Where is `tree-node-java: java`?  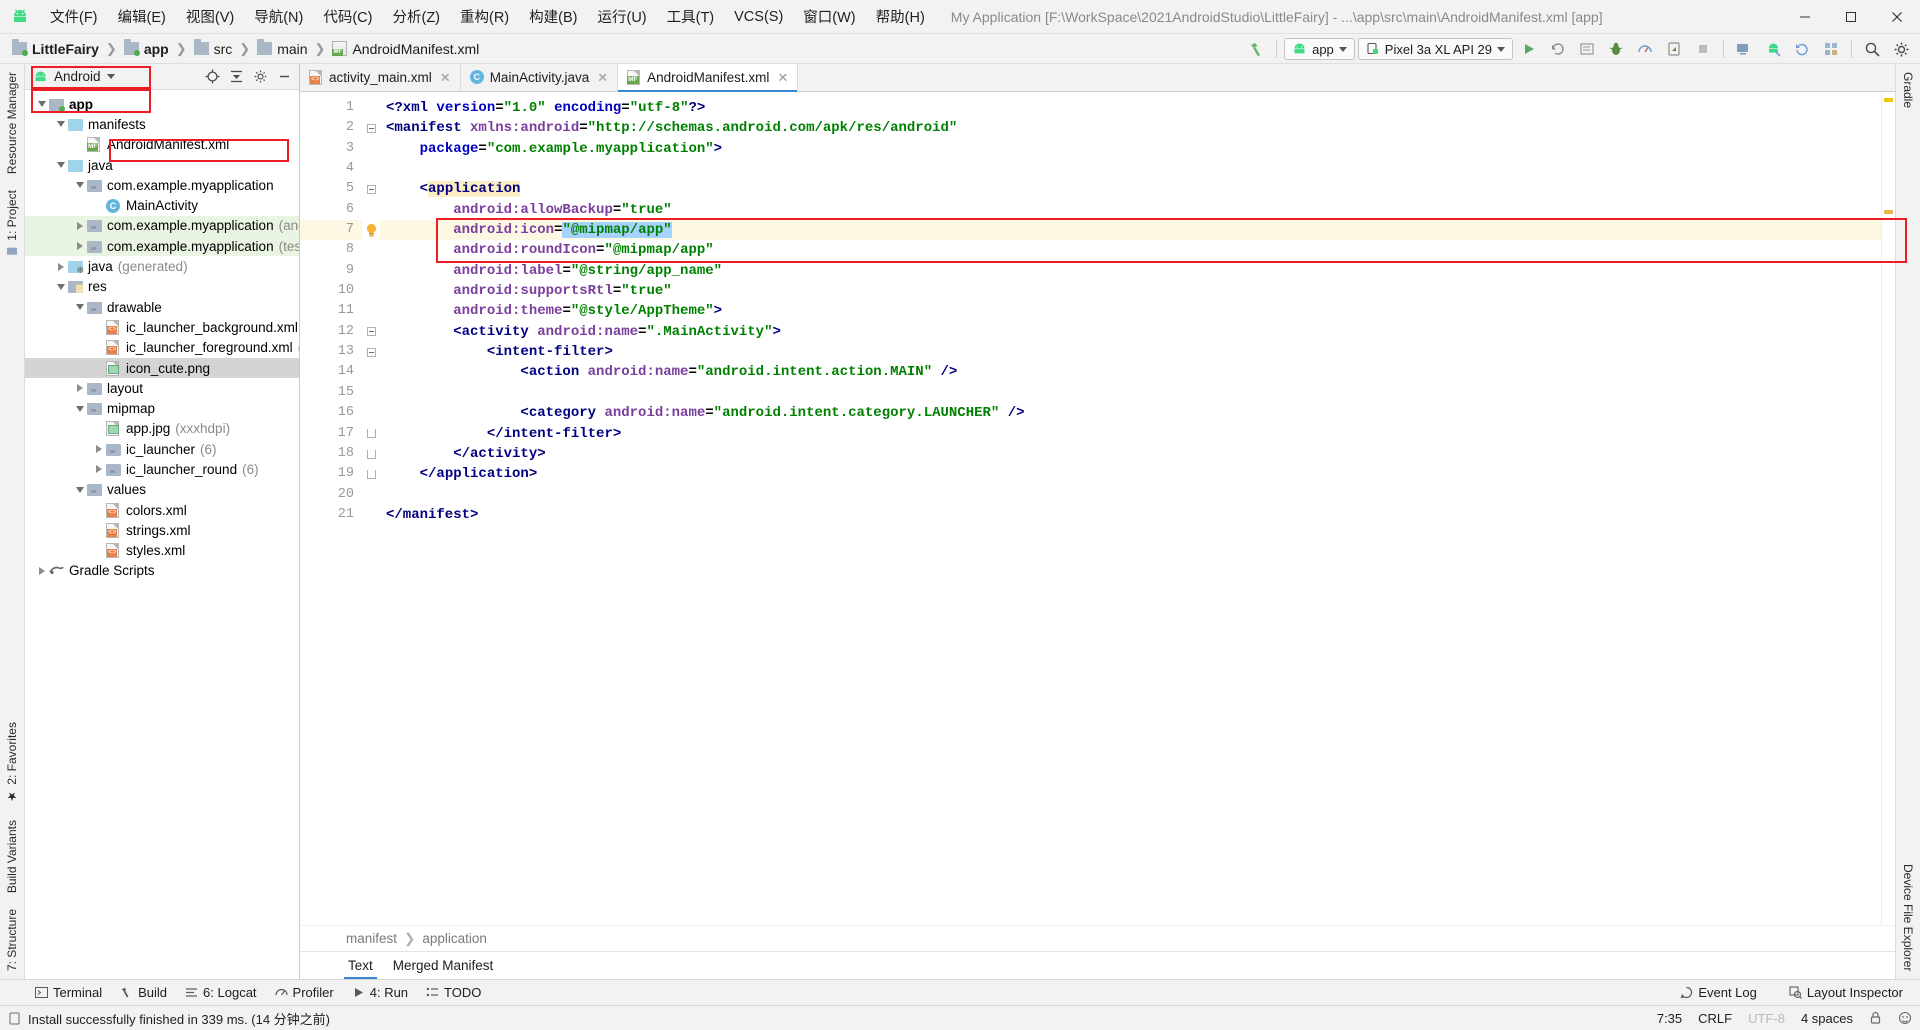
tree-node-java: java is located at coordinates (162, 165).